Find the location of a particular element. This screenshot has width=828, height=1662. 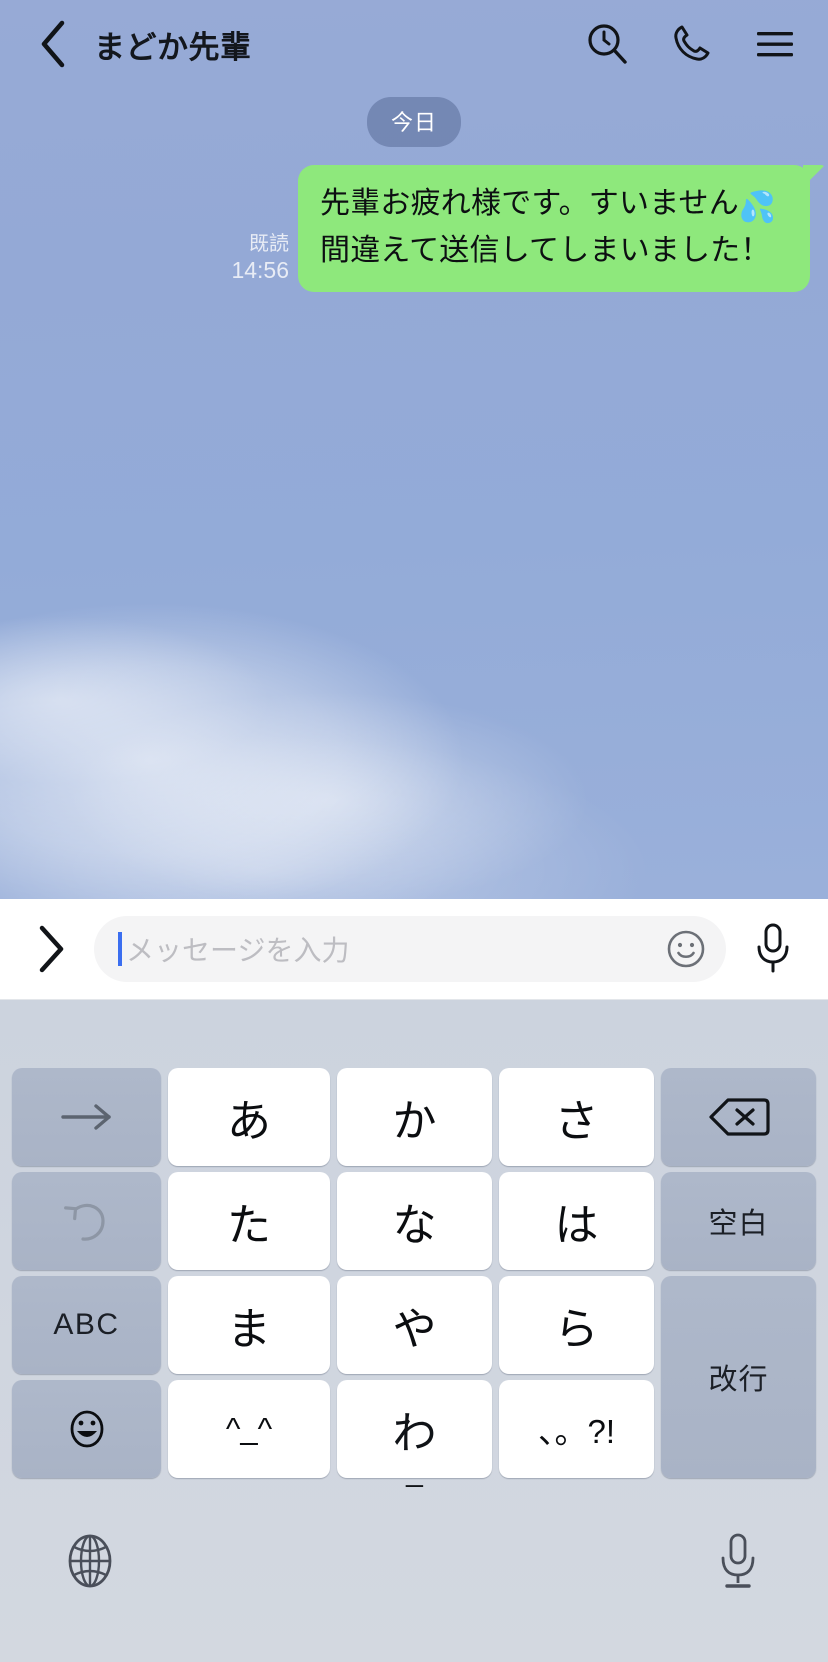

keyboard-bottom-bar is located at coordinates (414, 1570).